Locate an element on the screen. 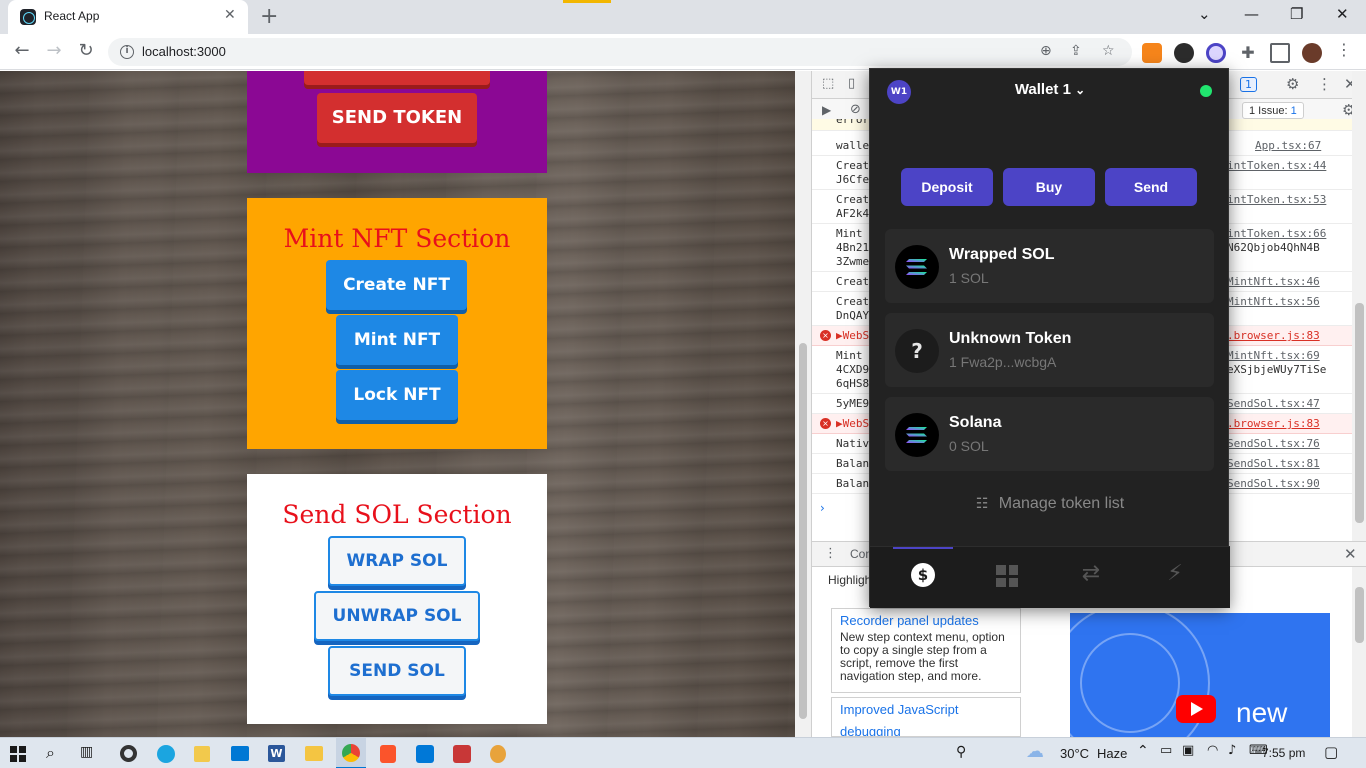 Image resolution: width=1366 pixels, height=768 pixels. side-panel-icon is located at coordinates (1280, 53).